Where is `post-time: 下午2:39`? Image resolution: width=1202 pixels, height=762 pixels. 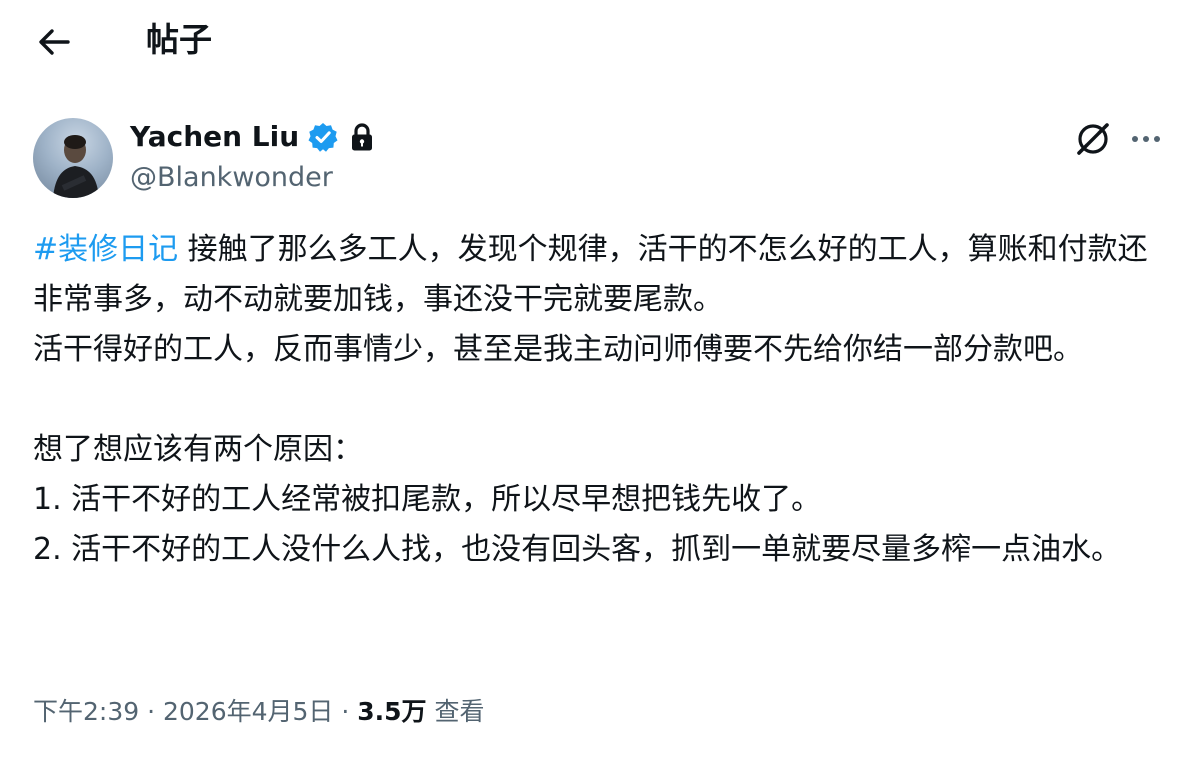 post-time: 下午2:39 is located at coordinates (86, 711).